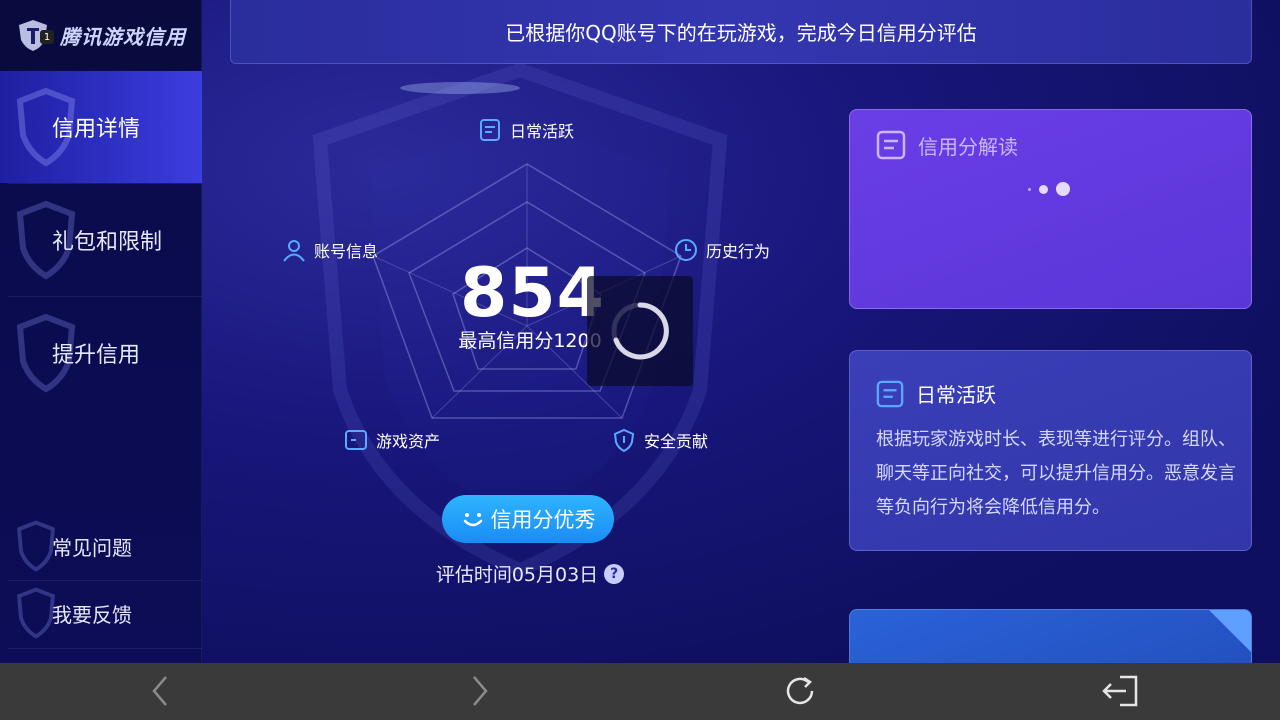  What do you see at coordinates (105, 648) in the screenshot?
I see `divider` at bounding box center [105, 648].